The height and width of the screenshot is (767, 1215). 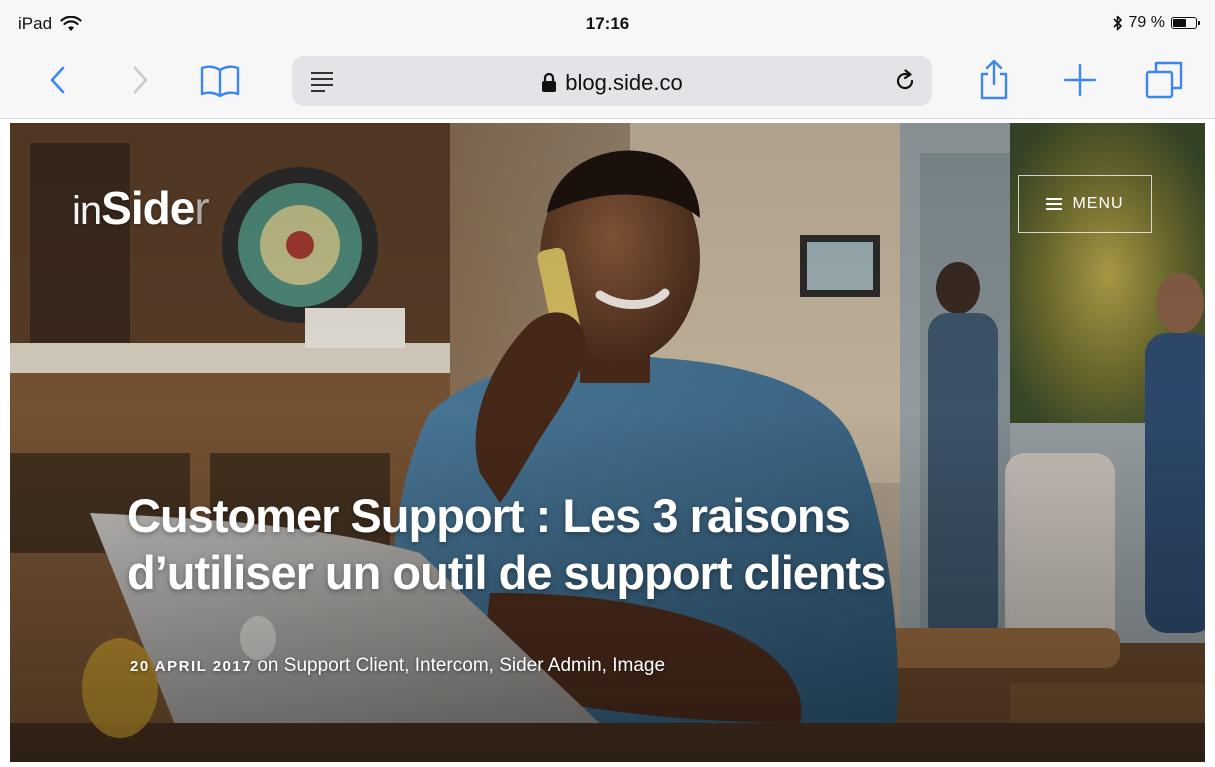 I want to click on logo-suffix: r, so click(x=201, y=208).